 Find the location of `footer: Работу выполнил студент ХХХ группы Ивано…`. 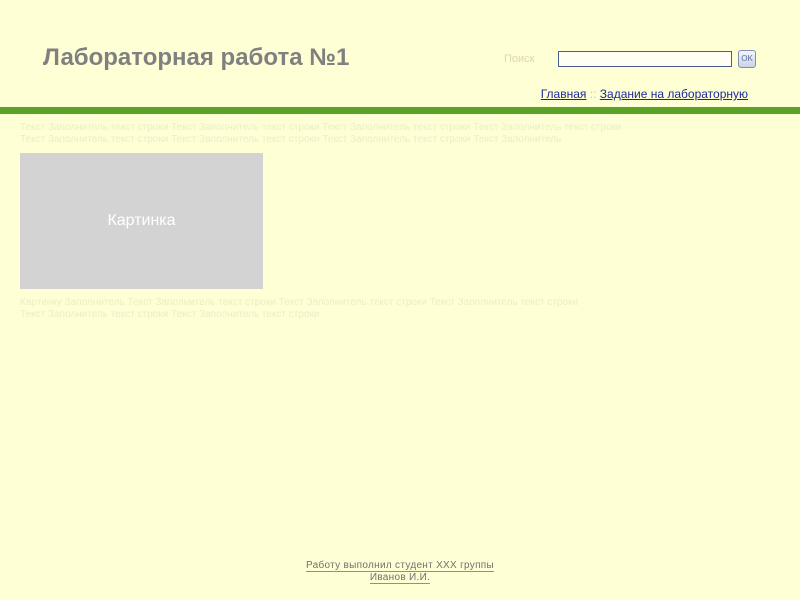

footer: Работу выполнил студент ХХХ группы Ивано… is located at coordinates (400, 572).